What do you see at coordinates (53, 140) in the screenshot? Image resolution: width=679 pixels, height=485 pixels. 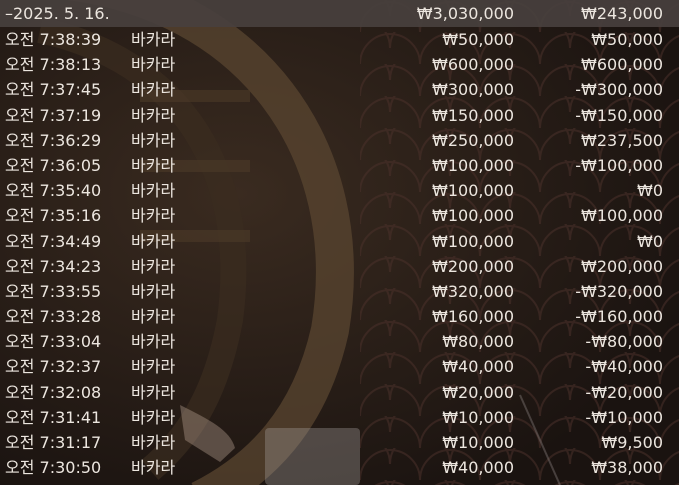 I see `bet-time: 오전 7:36:29` at bounding box center [53, 140].